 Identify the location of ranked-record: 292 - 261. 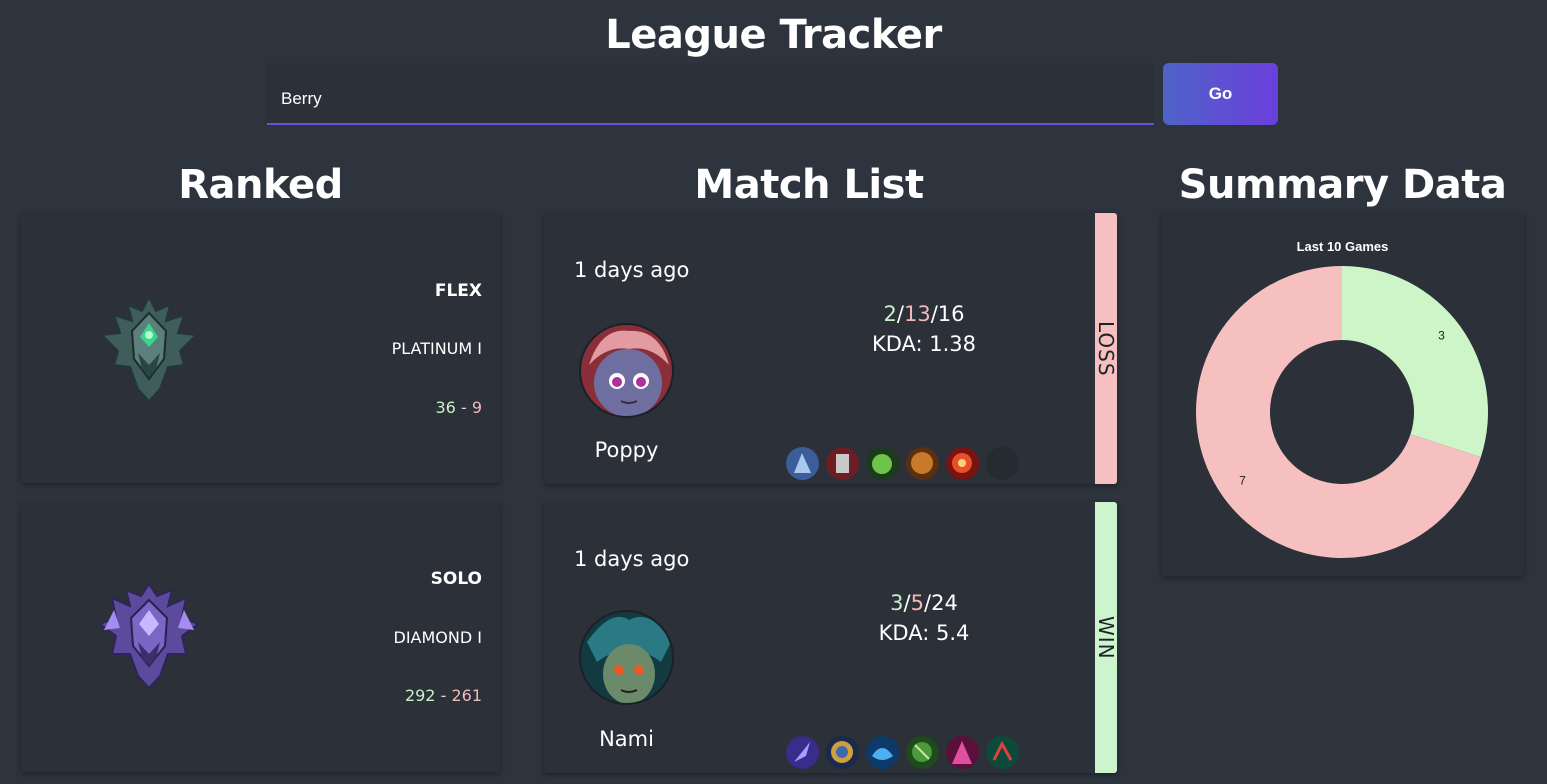
(443, 695).